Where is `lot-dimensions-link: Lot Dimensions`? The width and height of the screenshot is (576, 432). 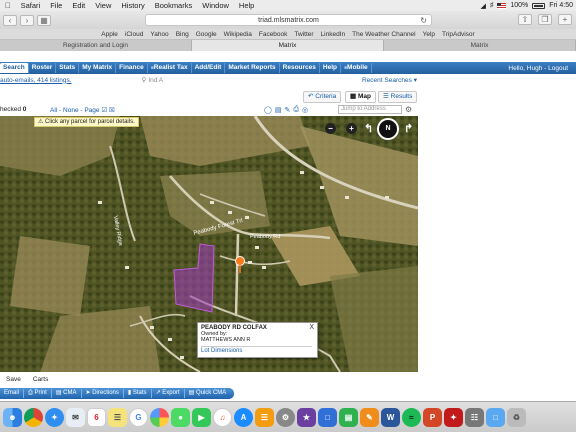
lot-dimensions-link: Lot Dimensions is located at coordinates (221, 351).